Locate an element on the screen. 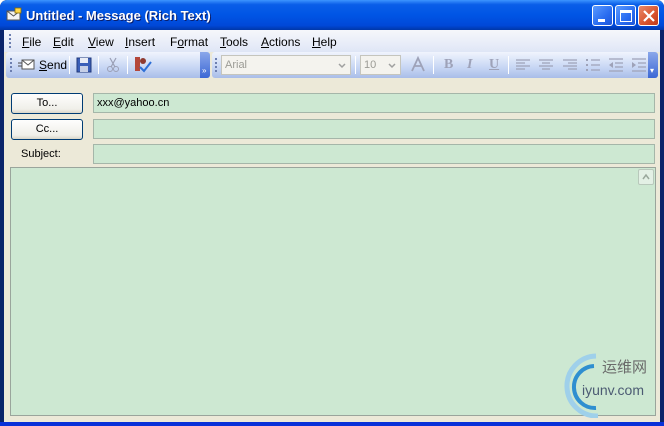 This screenshot has height=426, width=664. bold-icon: B is located at coordinates (449, 64).